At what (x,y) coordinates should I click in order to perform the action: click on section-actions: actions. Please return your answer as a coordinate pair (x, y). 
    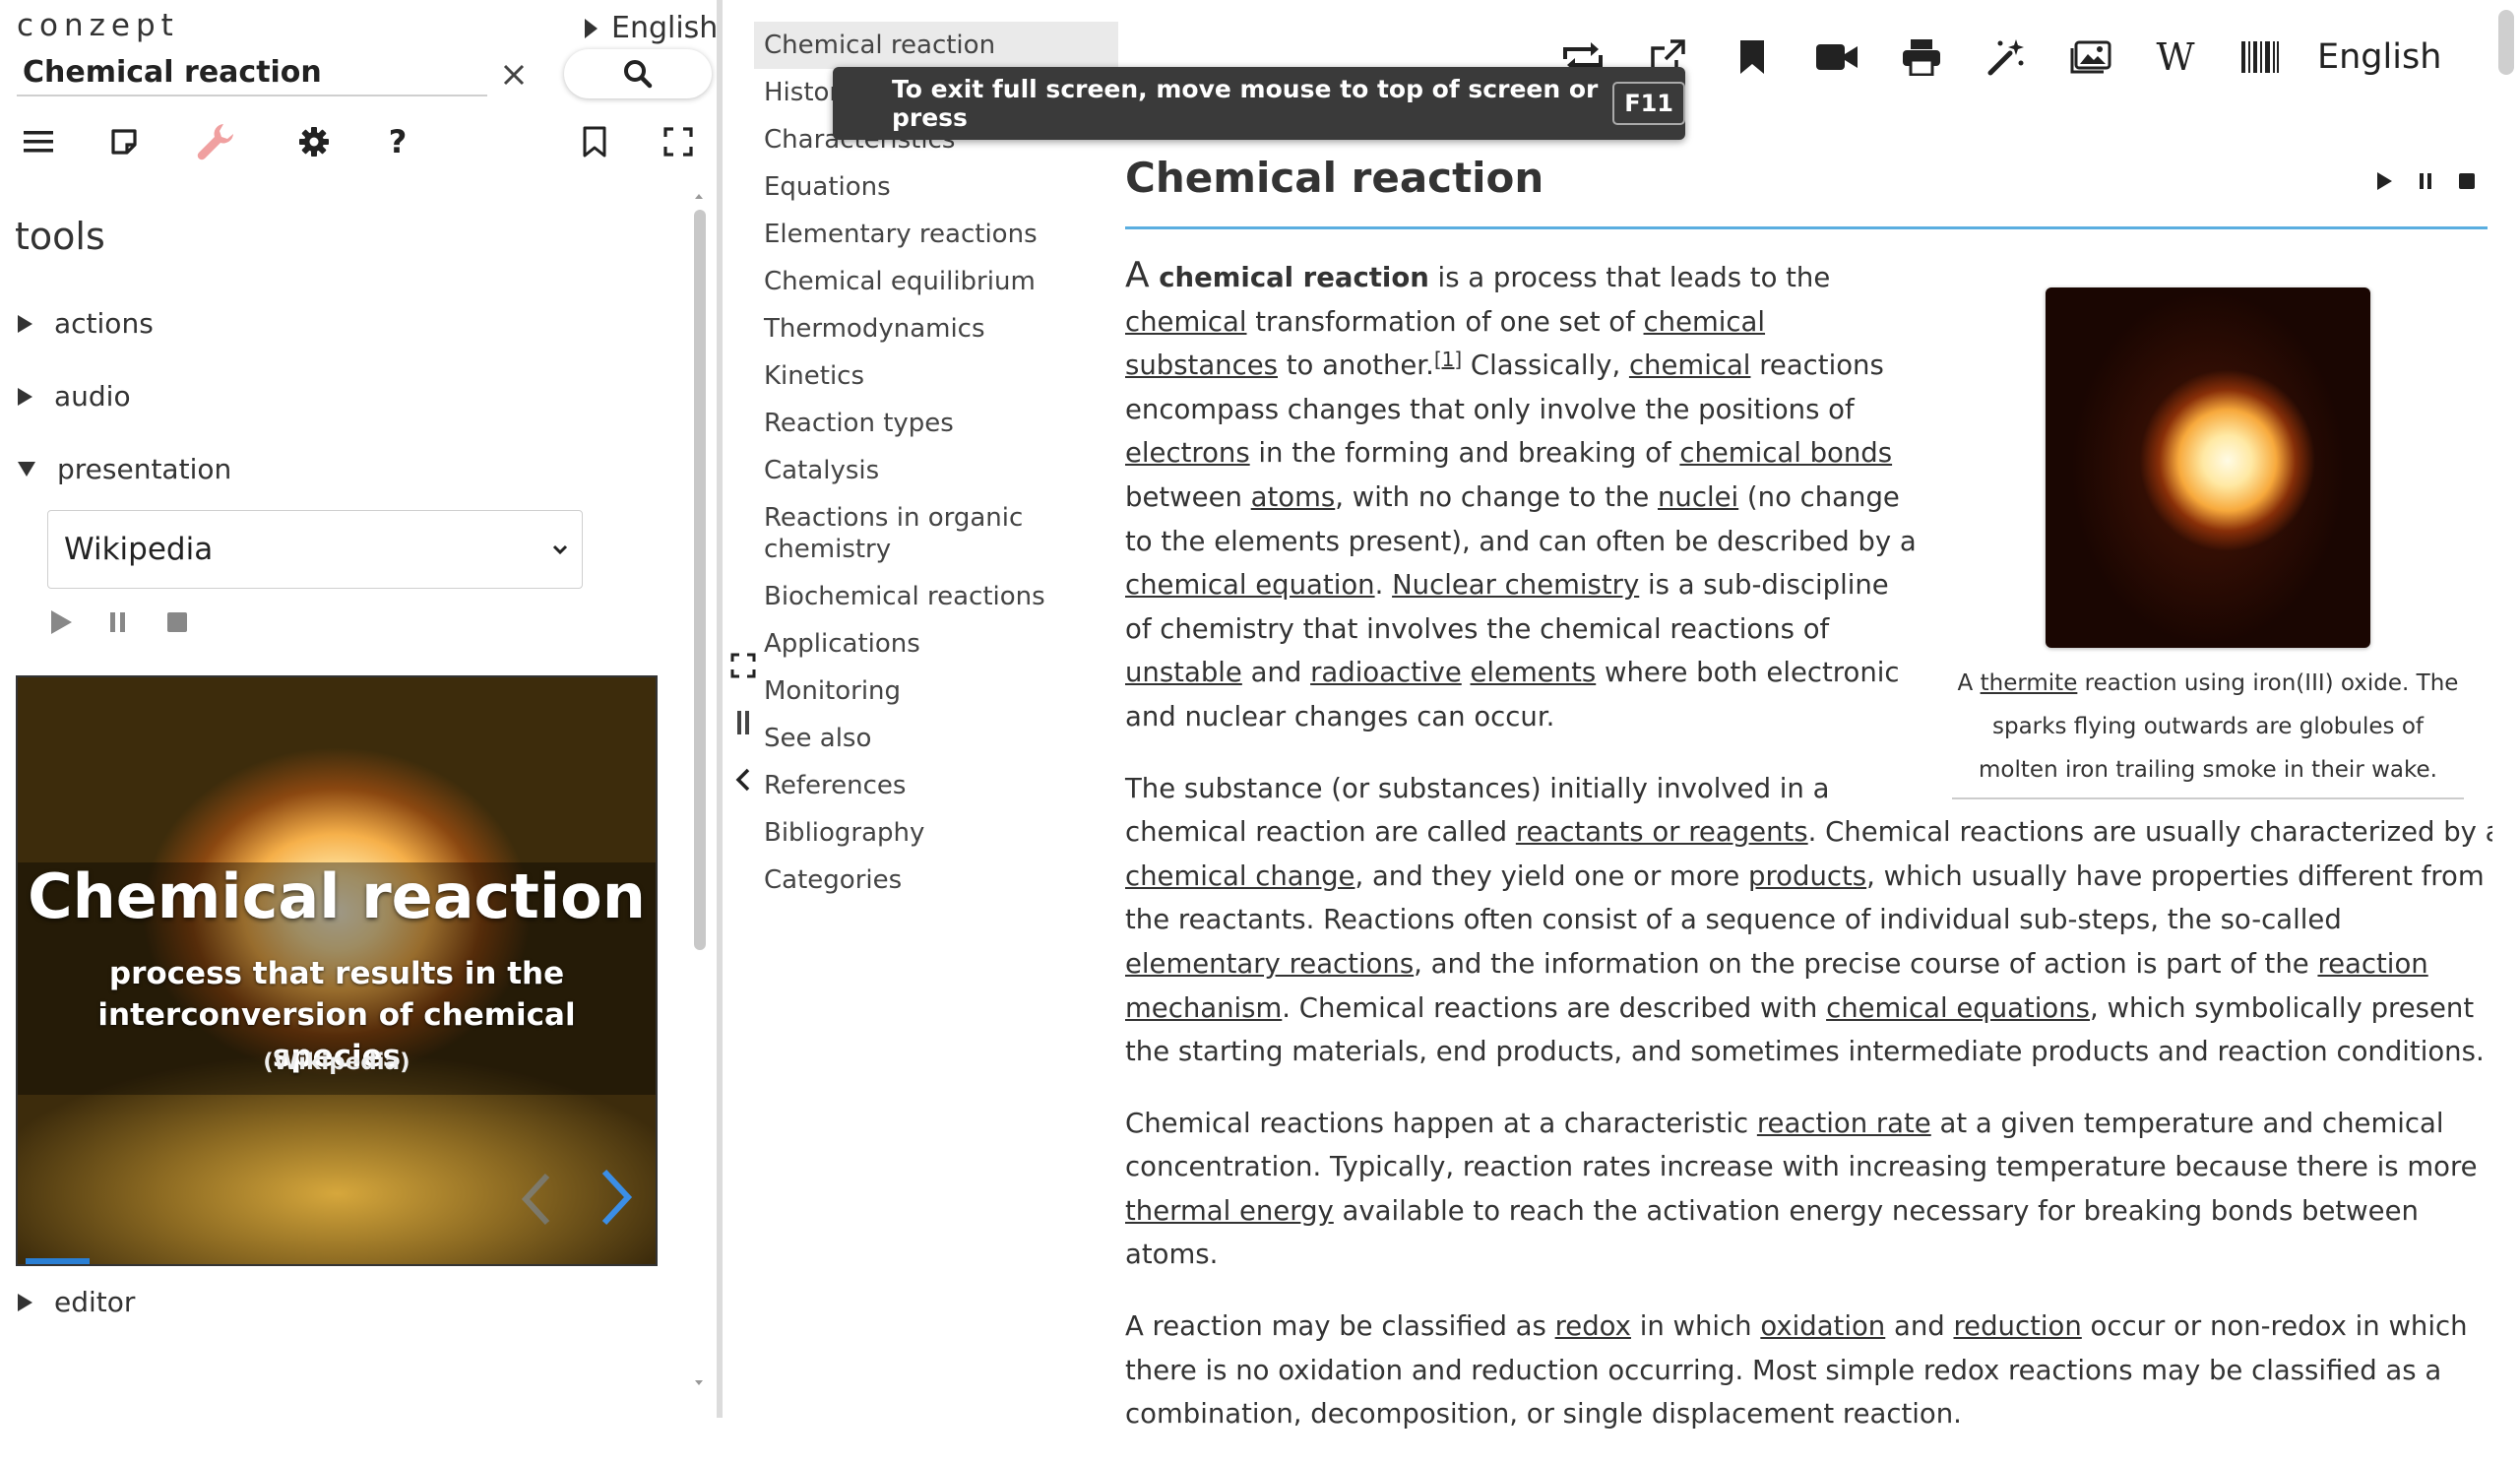
    Looking at the image, I should click on (86, 324).